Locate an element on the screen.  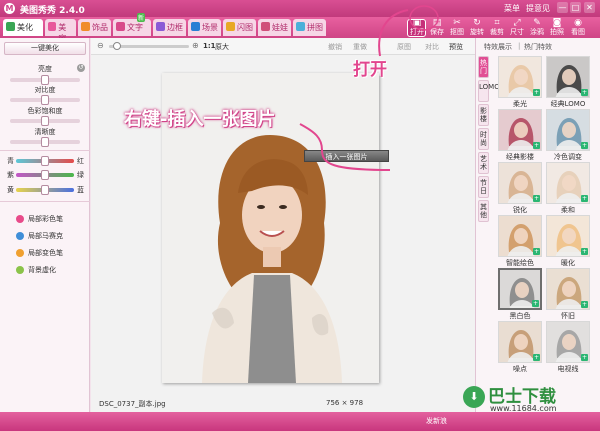
brightness-slider is located at coordinates (45, 80).